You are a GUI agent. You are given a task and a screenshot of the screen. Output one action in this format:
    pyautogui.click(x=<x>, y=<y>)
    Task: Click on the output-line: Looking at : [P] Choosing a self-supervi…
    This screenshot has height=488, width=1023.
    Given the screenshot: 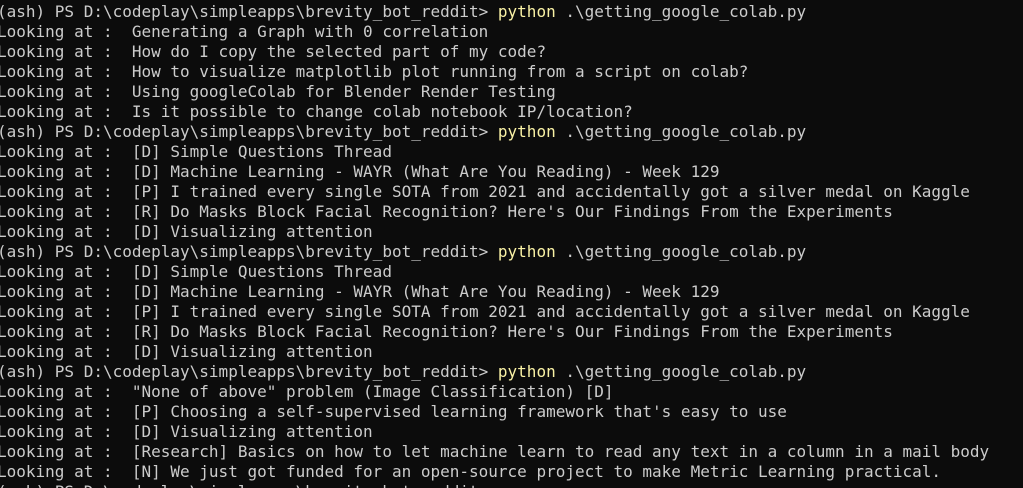 What is the action you would take?
    pyautogui.click(x=393, y=411)
    